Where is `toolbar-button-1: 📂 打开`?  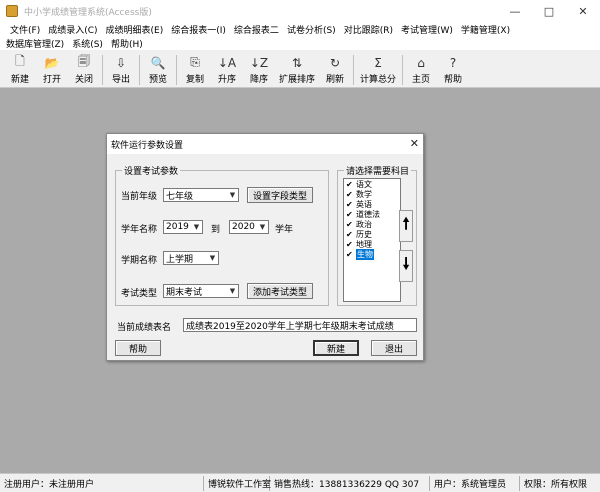
toolbar-button-1: 📂 打开 is located at coordinates (52, 70).